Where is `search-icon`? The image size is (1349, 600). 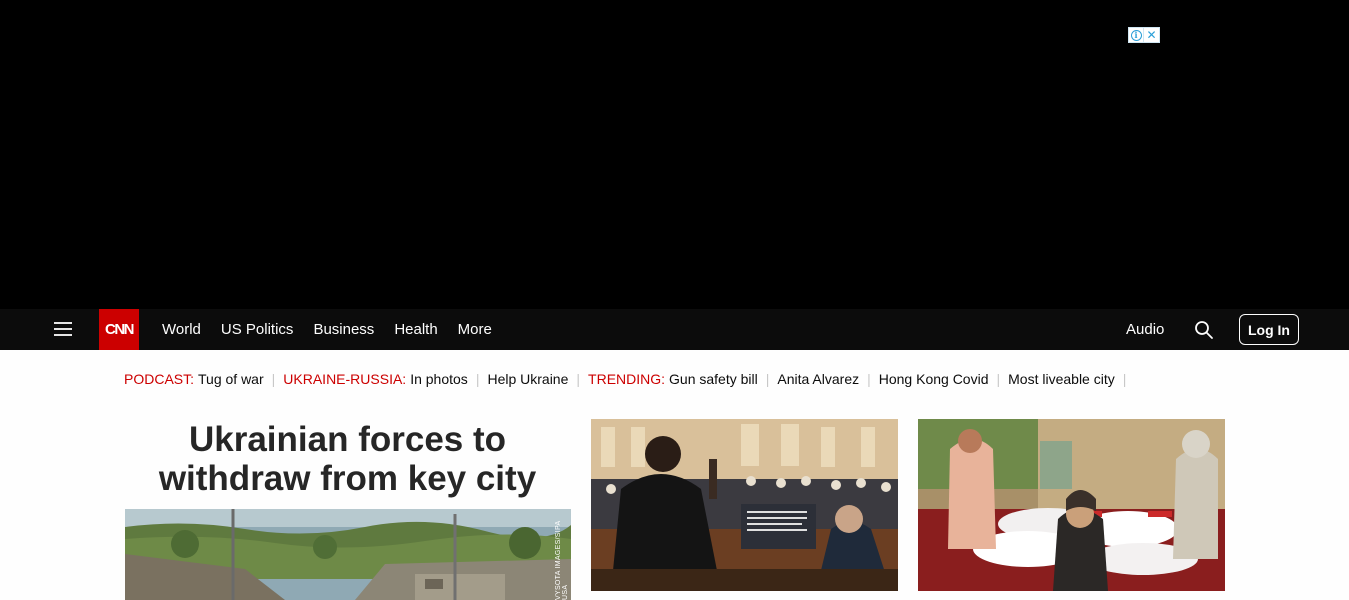 search-icon is located at coordinates (1204, 330).